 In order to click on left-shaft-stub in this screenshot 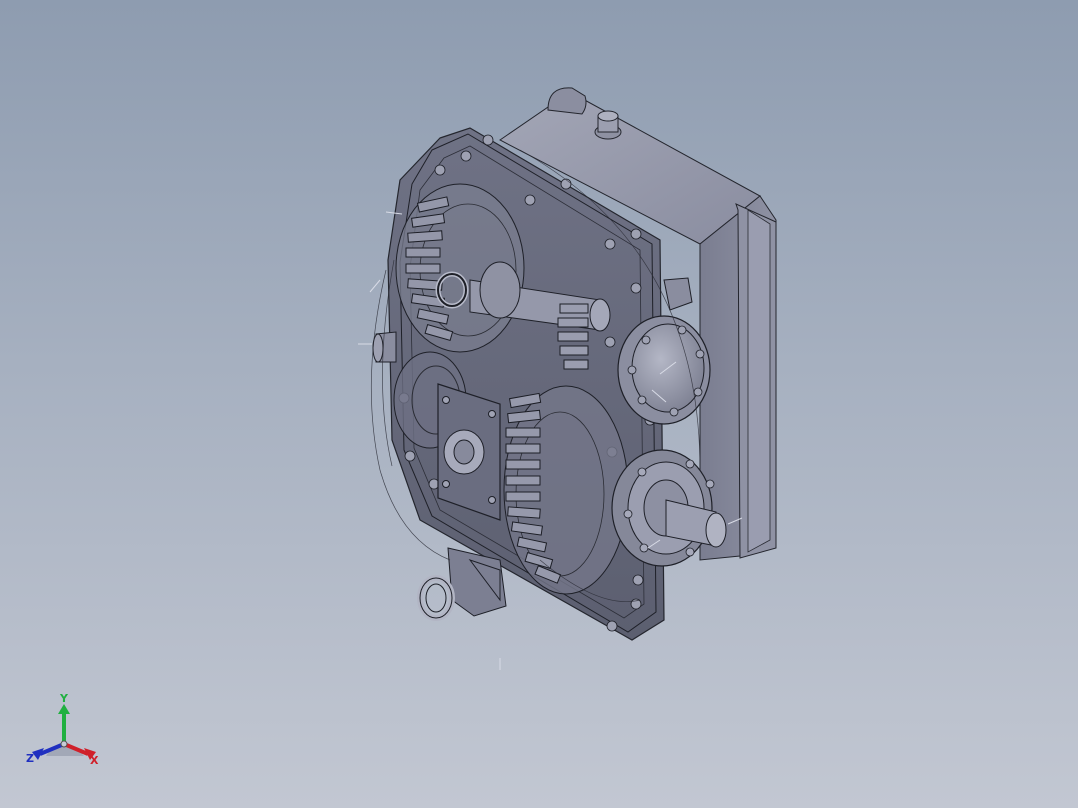, I will do `click(384, 347)`.